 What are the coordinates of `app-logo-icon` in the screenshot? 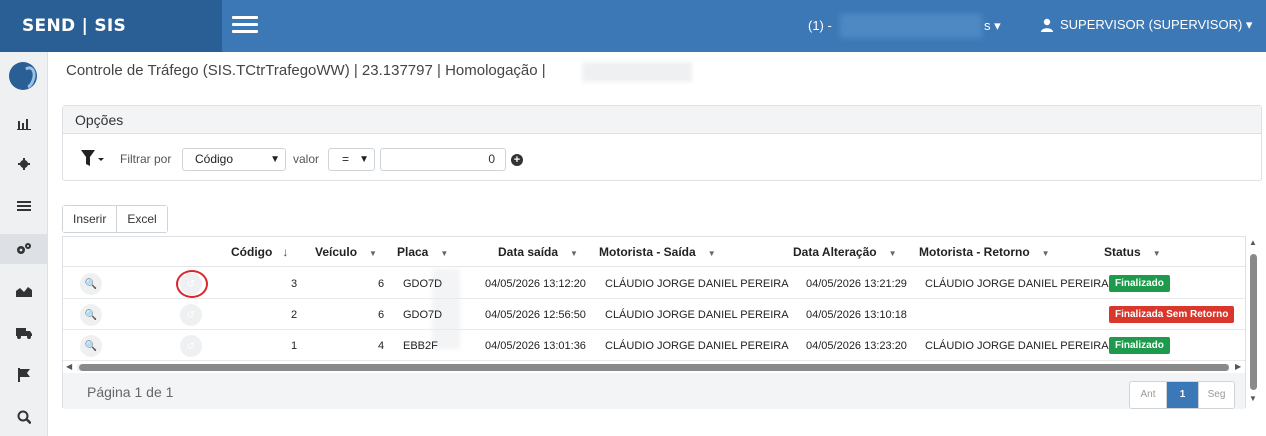 It's located at (23, 76).